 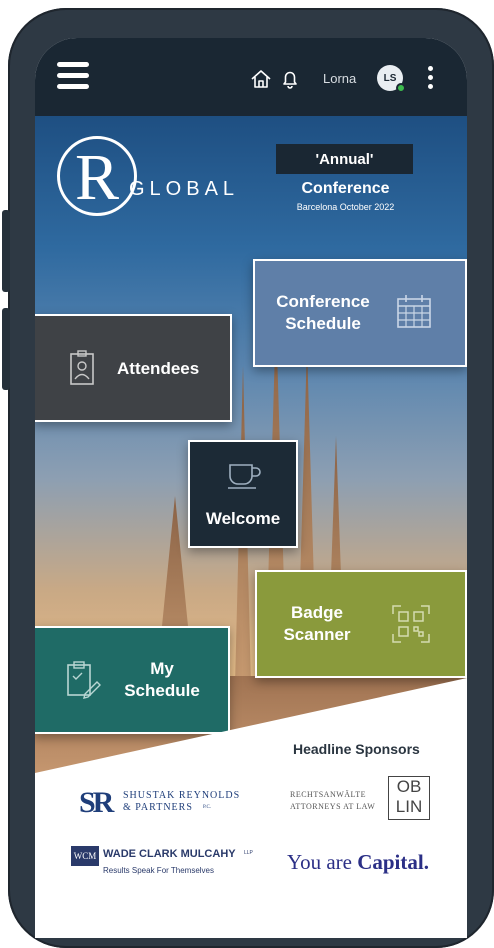 What do you see at coordinates (322, 862) in the screenshot?
I see `sponsor-text: You are` at bounding box center [322, 862].